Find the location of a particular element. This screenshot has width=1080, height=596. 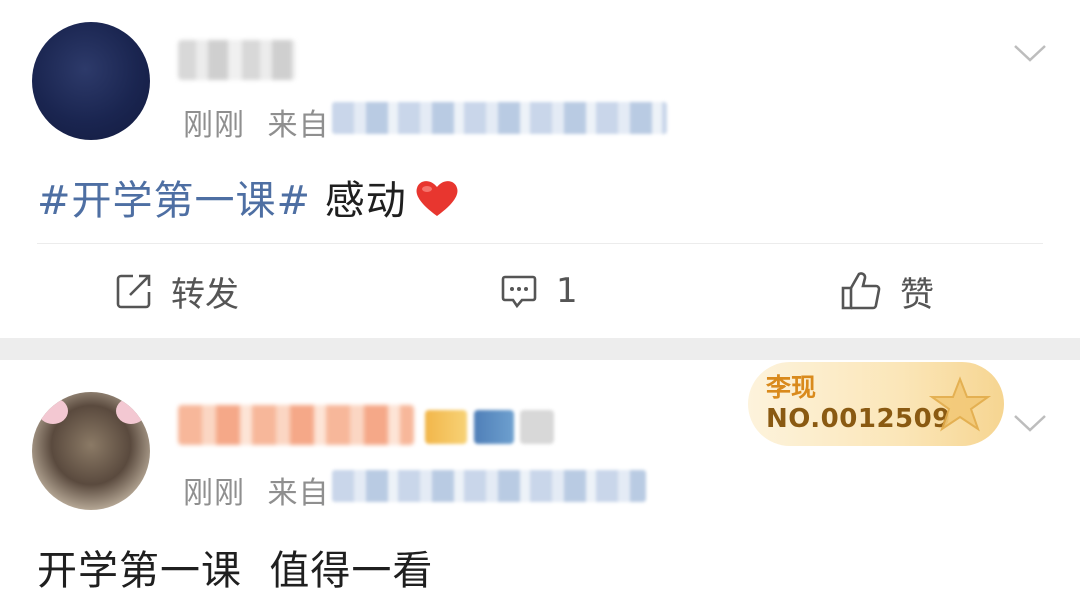

feed-separator is located at coordinates (540, 349).